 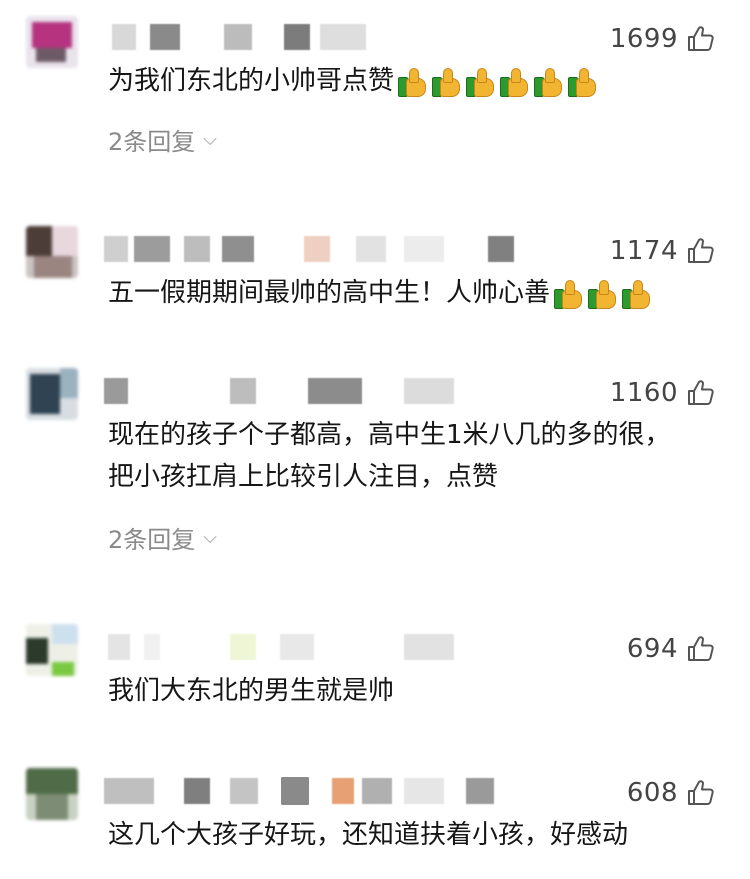 What do you see at coordinates (643, 251) in the screenshot?
I see `like-count: 1174` at bounding box center [643, 251].